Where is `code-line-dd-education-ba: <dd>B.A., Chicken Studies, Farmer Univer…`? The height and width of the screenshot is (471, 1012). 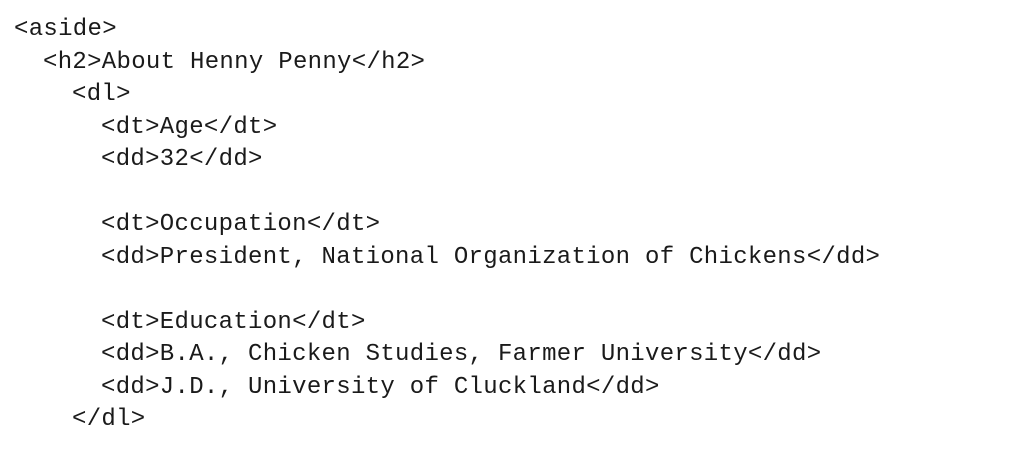
code-line-dd-education-ba: <dd>B.A., Chicken Studies, Farmer Univer… is located at coordinates (461, 354).